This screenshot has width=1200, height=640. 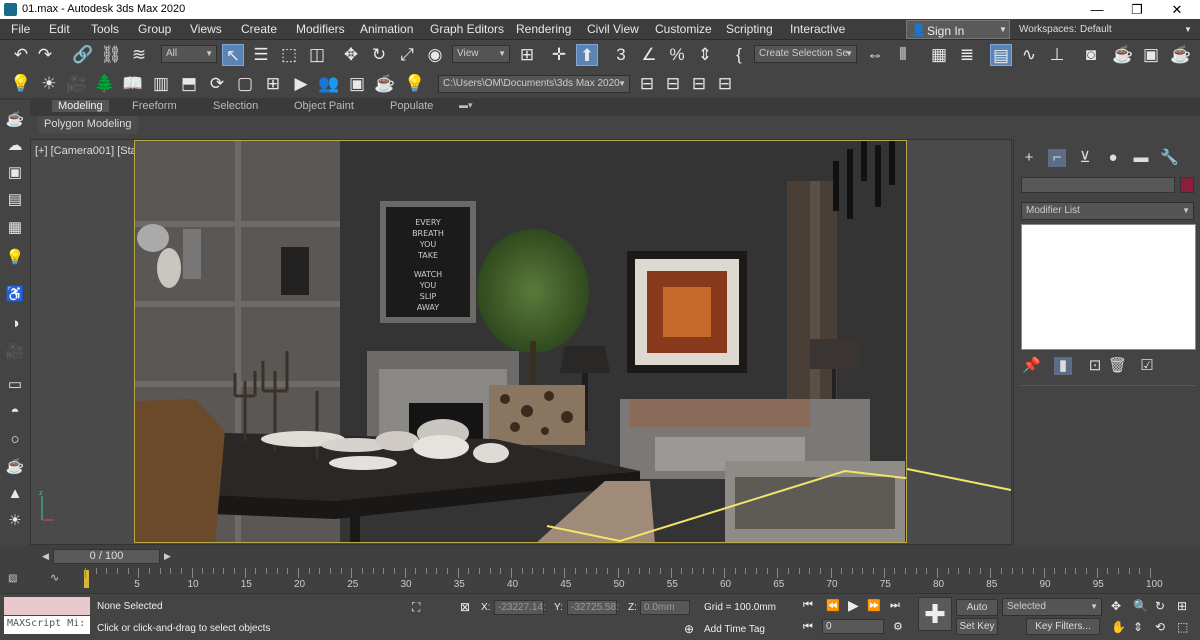 What do you see at coordinates (749, 29) in the screenshot?
I see `menu-scripting: Scripting` at bounding box center [749, 29].